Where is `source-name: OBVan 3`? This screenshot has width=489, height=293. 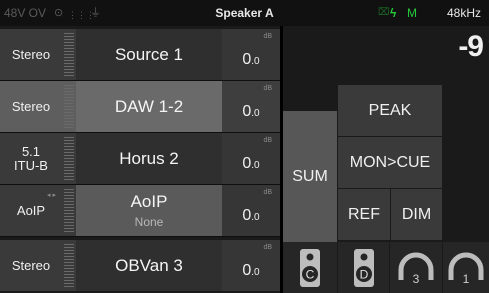 source-name: OBVan 3 is located at coordinates (149, 265).